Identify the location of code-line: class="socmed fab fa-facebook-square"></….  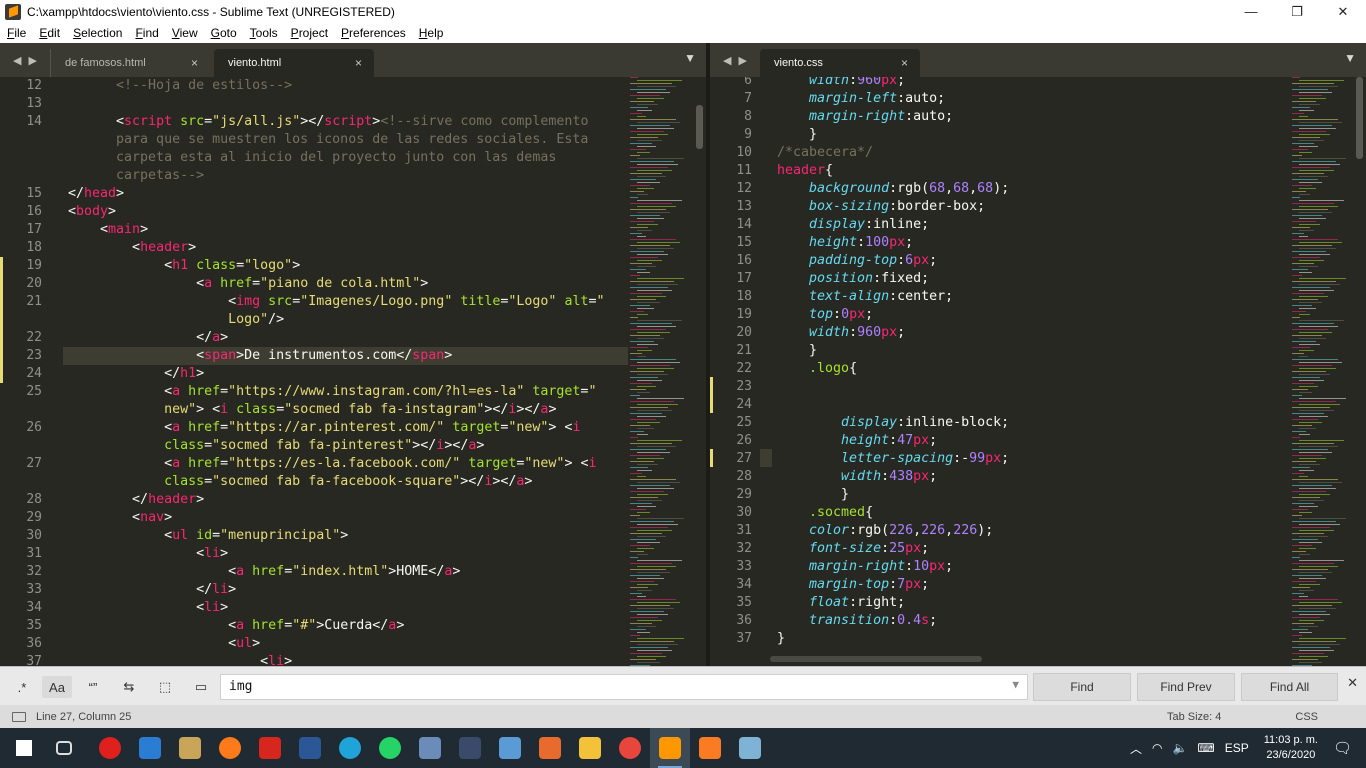
(300, 482).